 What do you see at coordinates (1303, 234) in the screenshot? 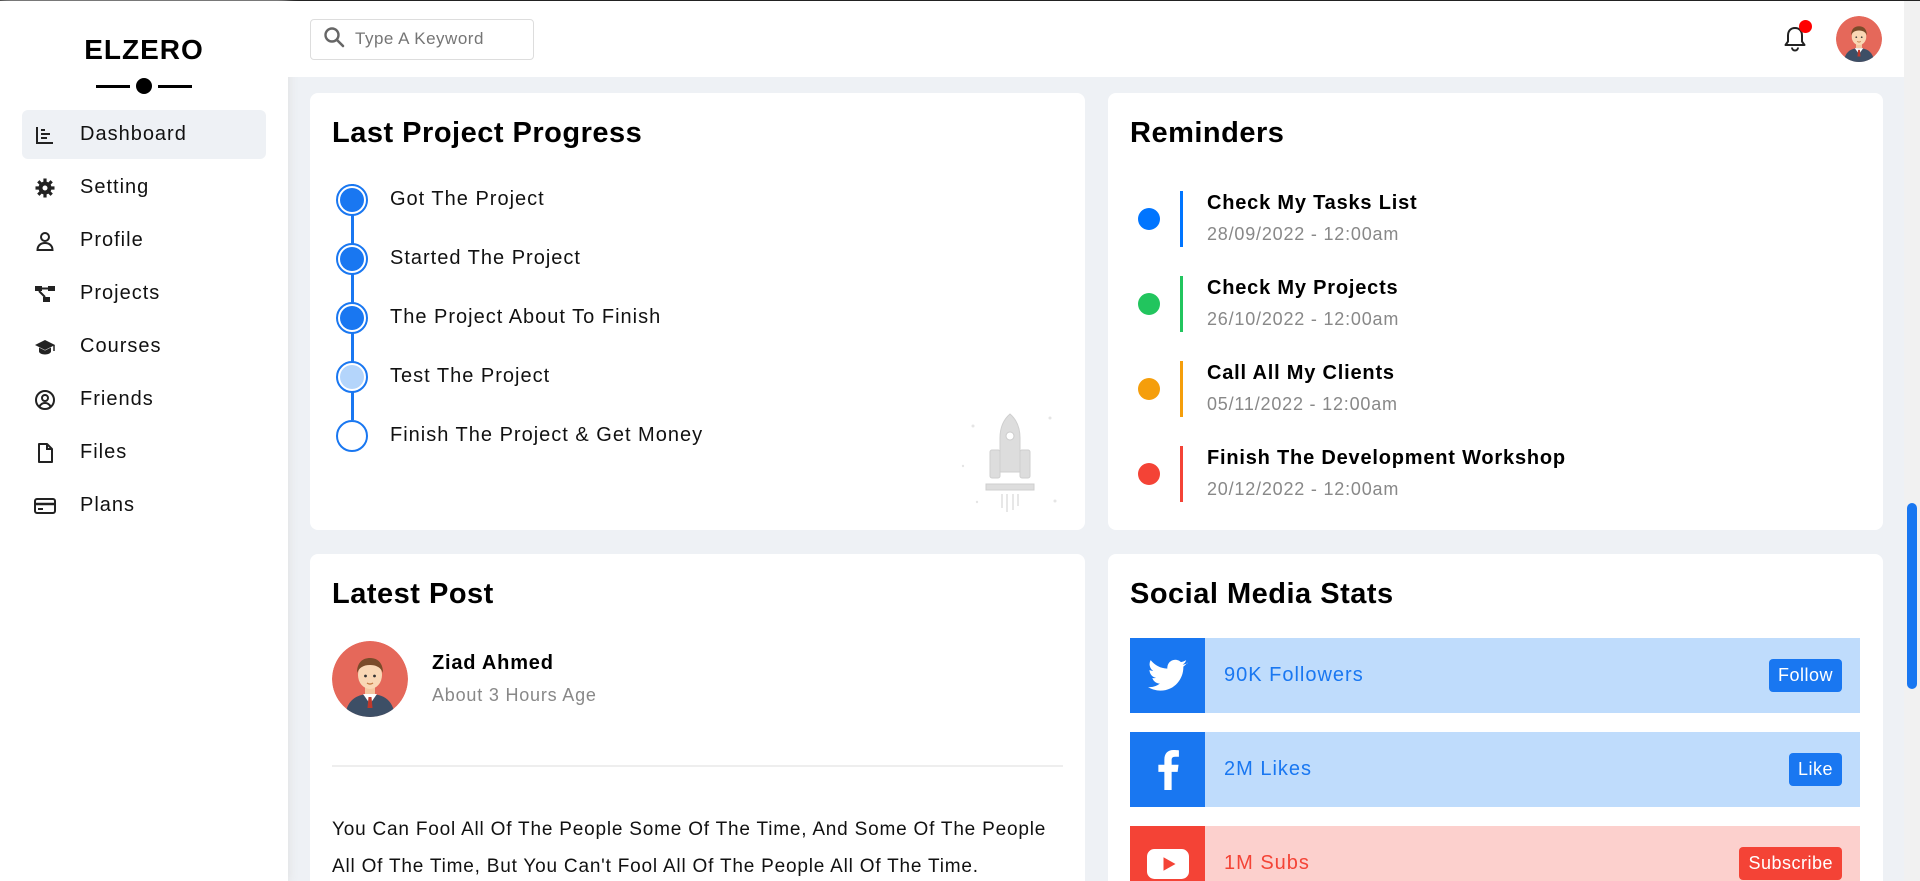
I see `reminder-date: 28/09/2022 - 12:00am` at bounding box center [1303, 234].